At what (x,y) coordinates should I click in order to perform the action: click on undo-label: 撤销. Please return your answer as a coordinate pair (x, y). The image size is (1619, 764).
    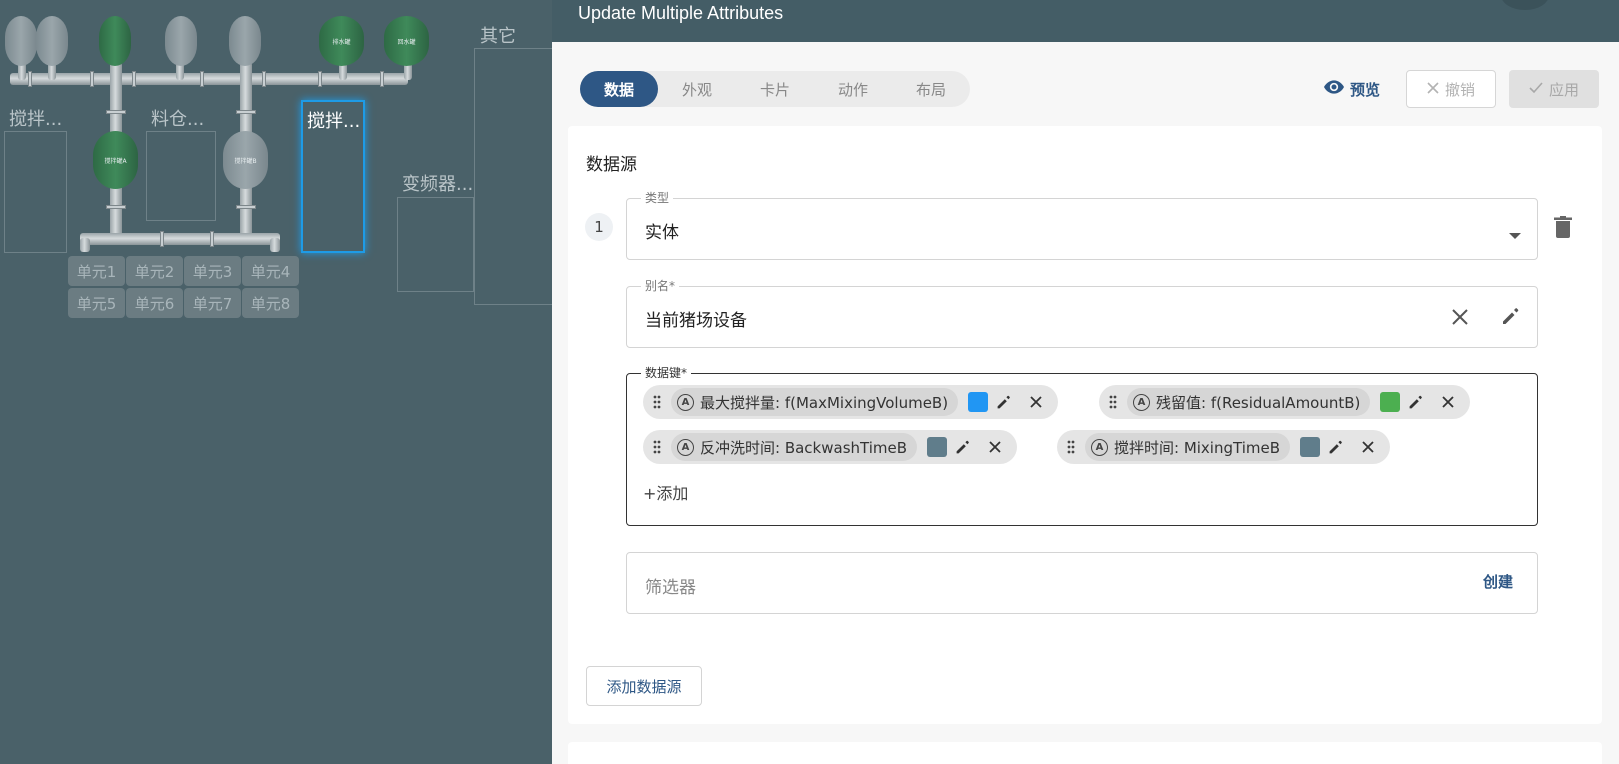
    Looking at the image, I should click on (1459, 89).